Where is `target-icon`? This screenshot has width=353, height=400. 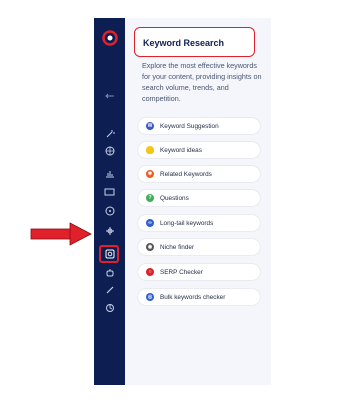 target-icon is located at coordinates (109, 231).